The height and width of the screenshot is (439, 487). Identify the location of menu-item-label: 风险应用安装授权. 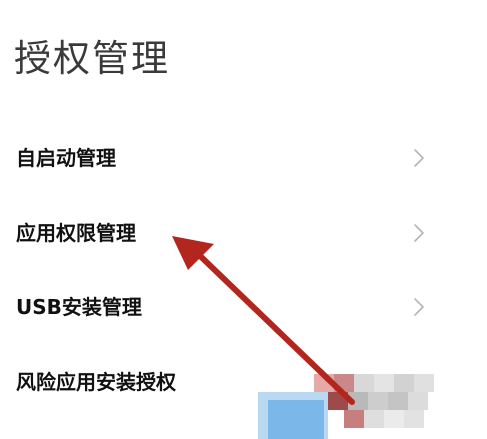
(96, 382).